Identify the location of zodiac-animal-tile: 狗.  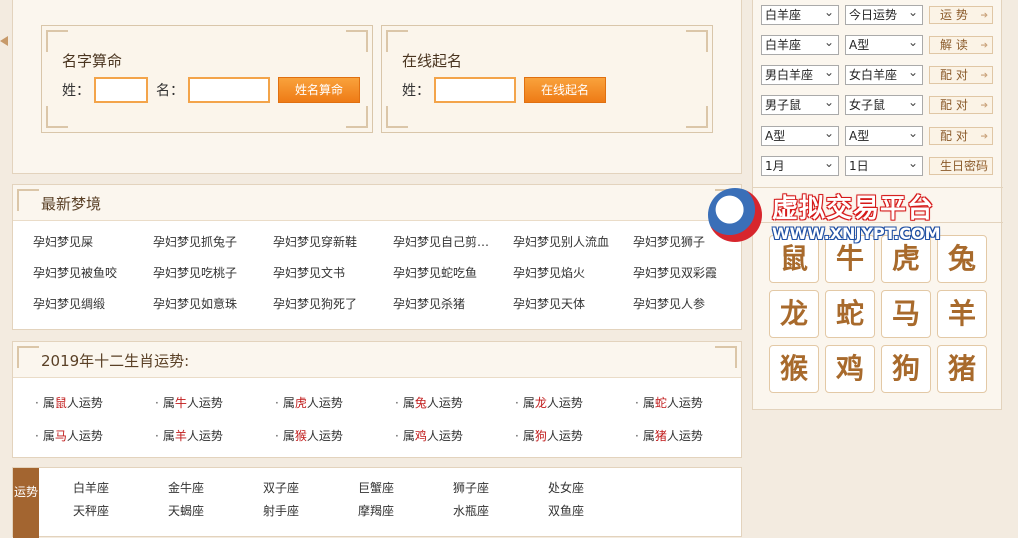
(906, 369).